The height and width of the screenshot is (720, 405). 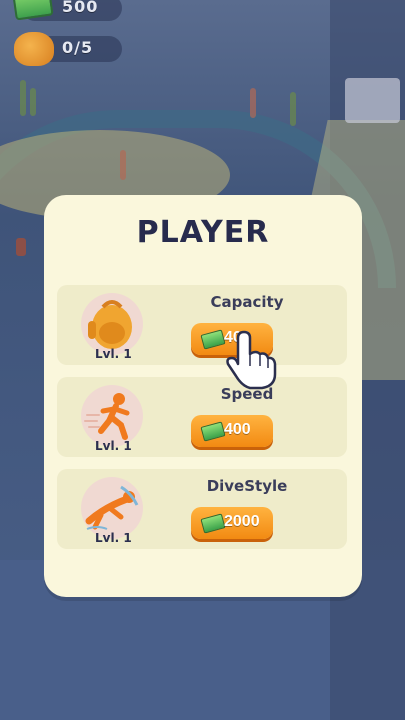 I want to click on upgrade-row-divestyle: Lvl. 1 DiveStyle 2000, so click(x=202, y=509).